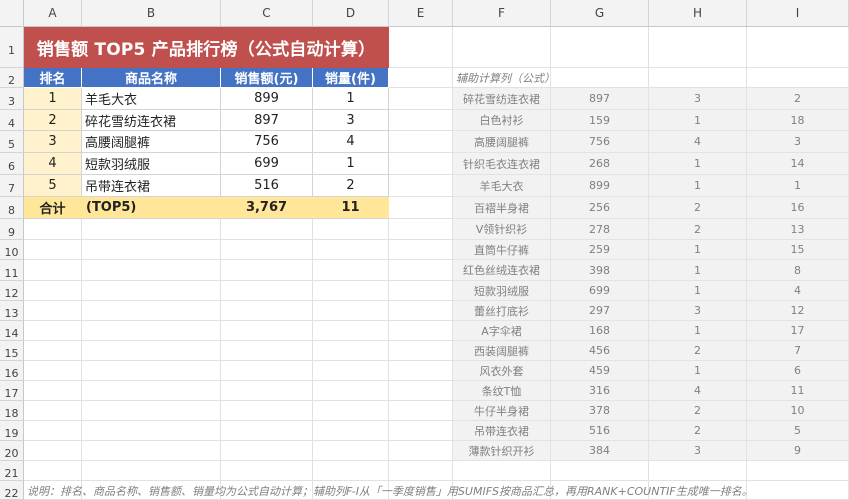  Describe the element at coordinates (798, 120) in the screenshot. I see `helper-rank-cell: 18` at that location.